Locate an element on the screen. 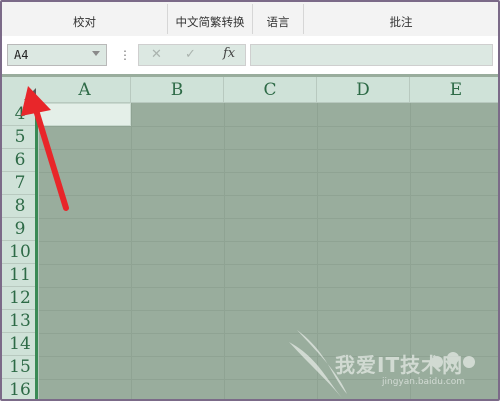 The width and height of the screenshot is (500, 401). enter-check-icon: ✓ is located at coordinates (190, 54).